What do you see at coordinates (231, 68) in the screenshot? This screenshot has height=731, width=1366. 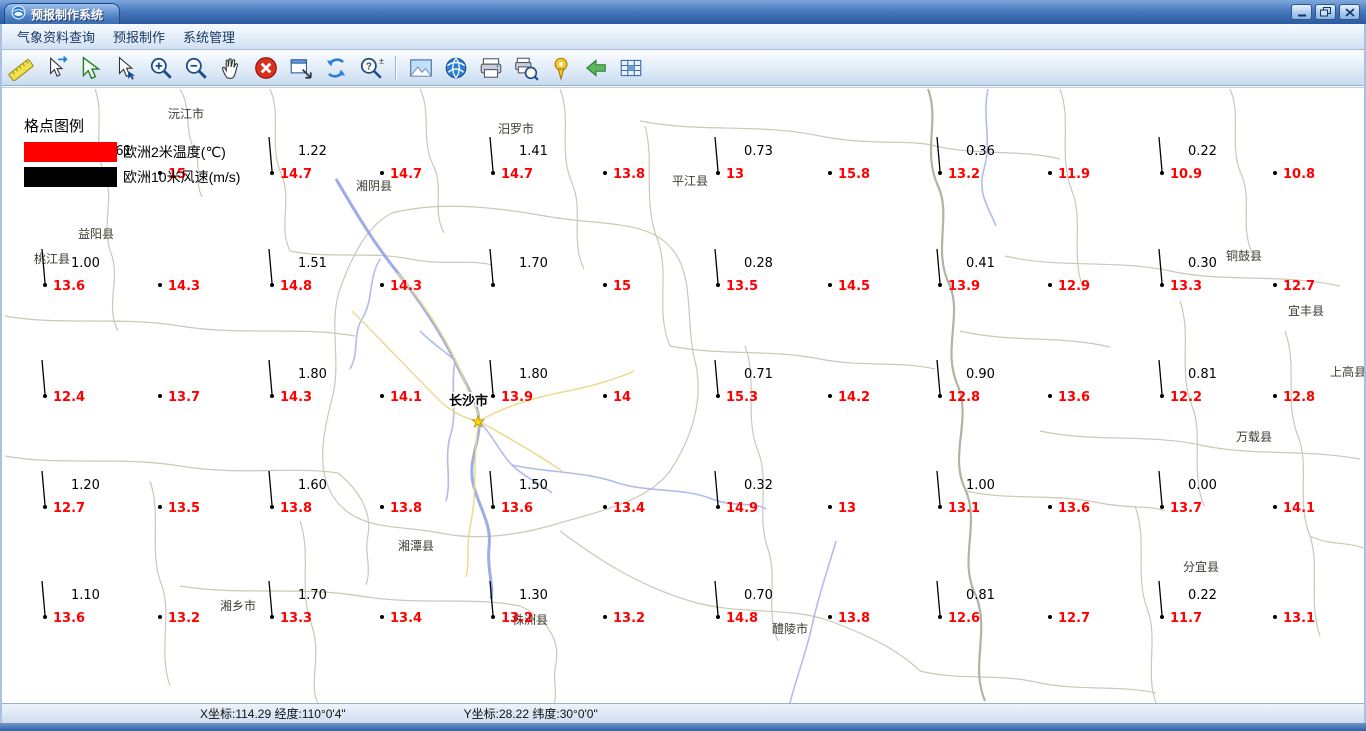 I see `pan-hand-icon` at bounding box center [231, 68].